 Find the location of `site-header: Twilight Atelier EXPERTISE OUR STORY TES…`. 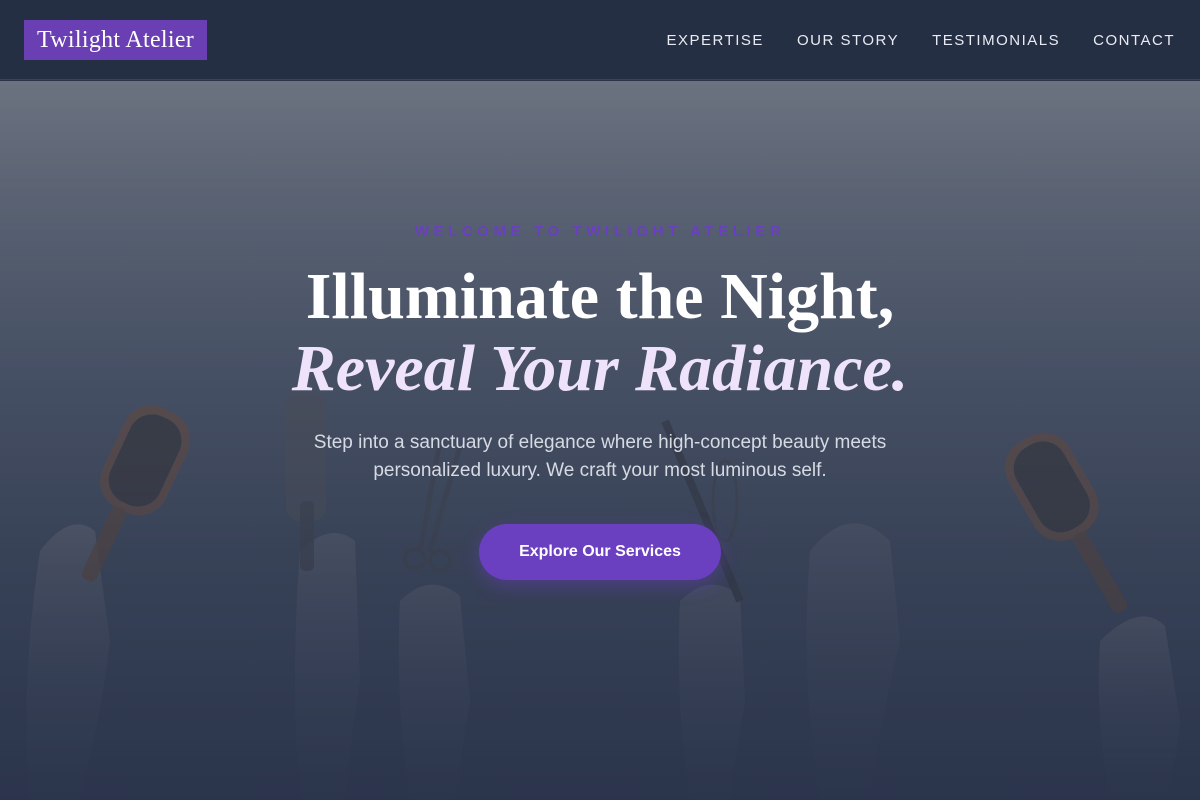

site-header: Twilight Atelier EXPERTISE OUR STORY TES… is located at coordinates (600, 40).